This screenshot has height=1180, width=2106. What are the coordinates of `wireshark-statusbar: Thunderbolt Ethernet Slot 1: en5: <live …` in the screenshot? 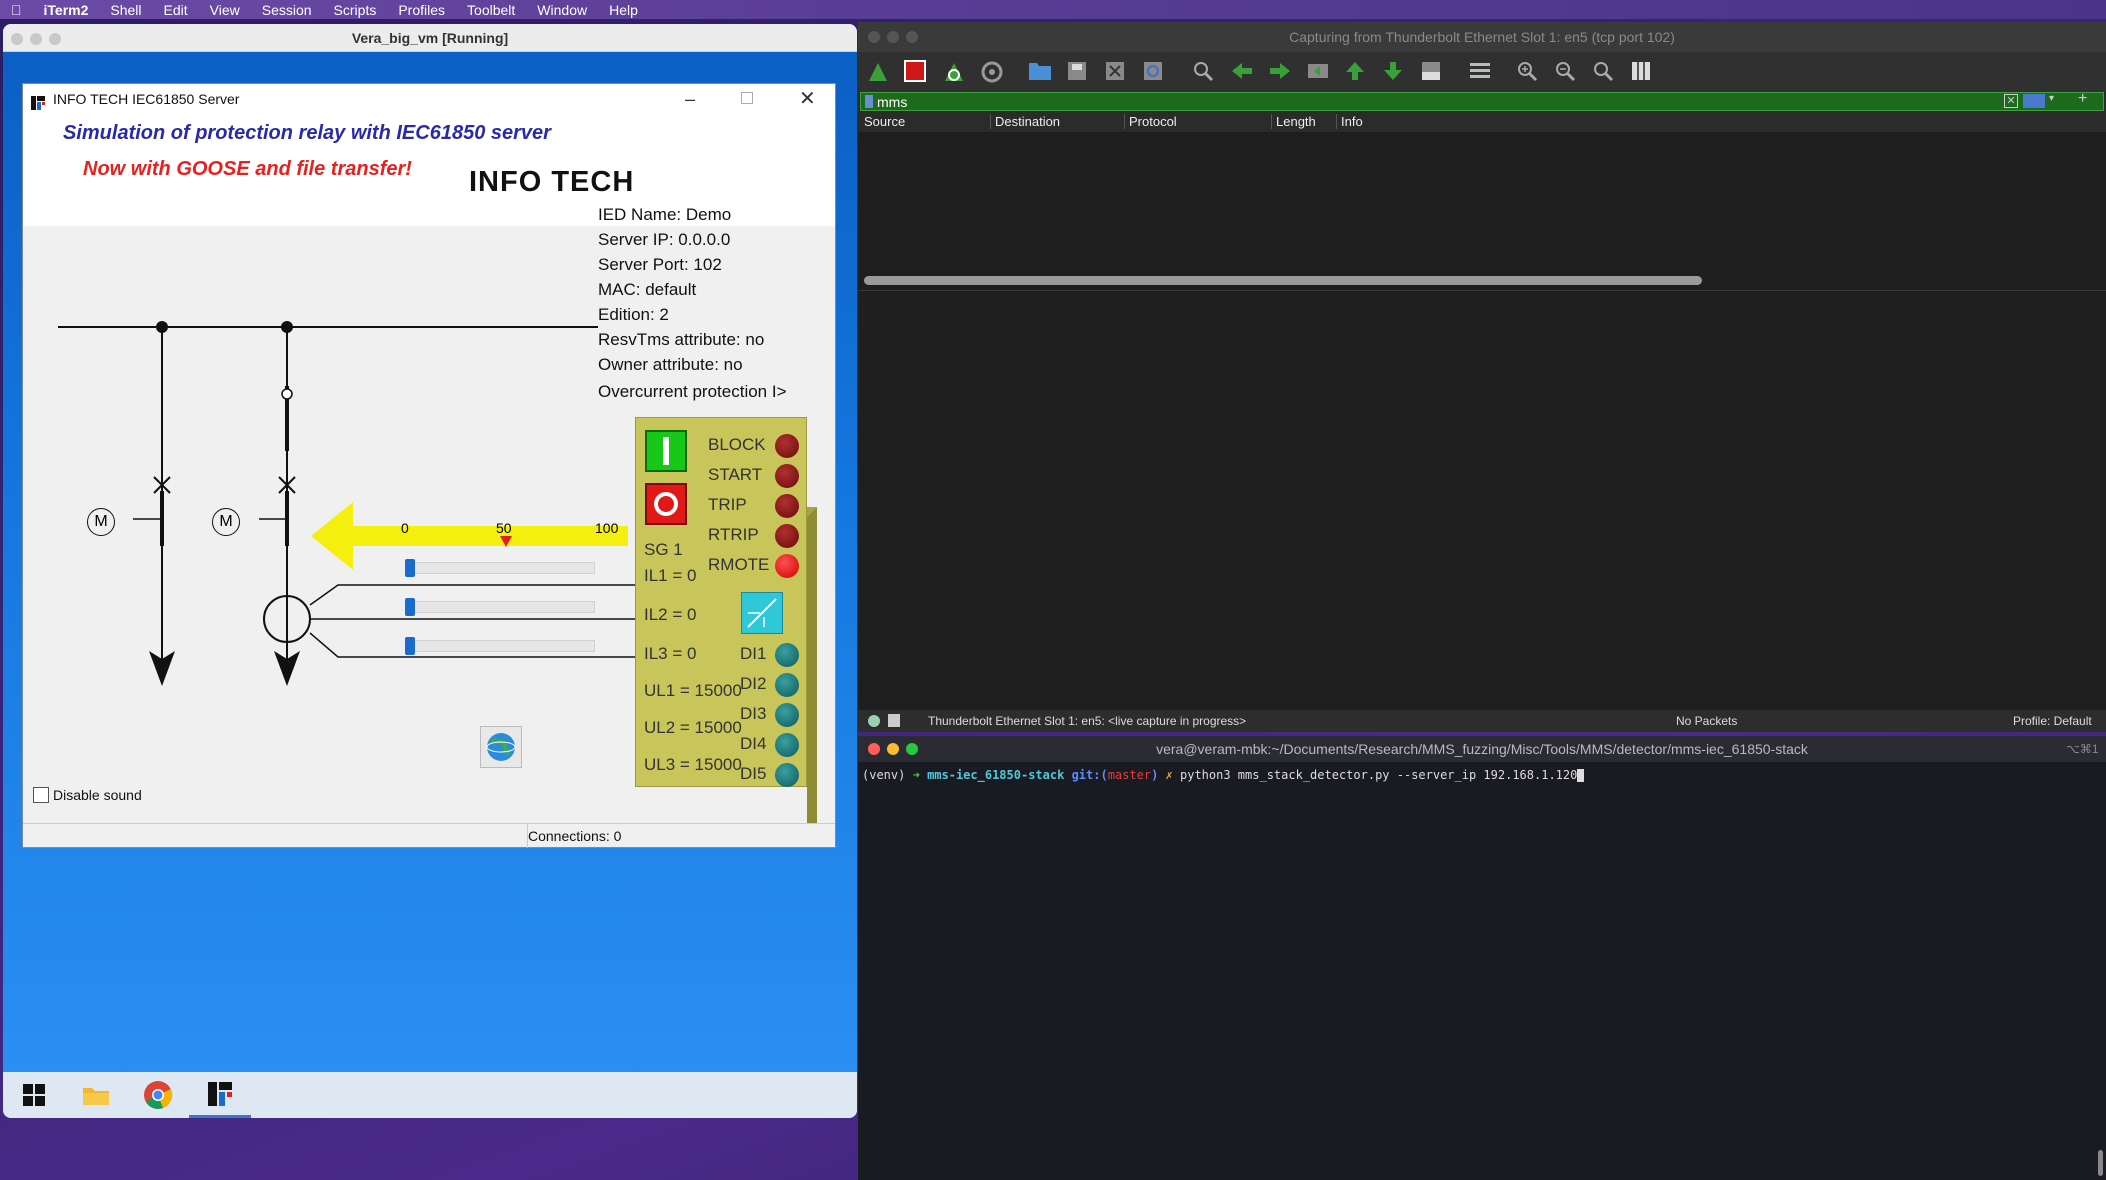 It's located at (1482, 721).